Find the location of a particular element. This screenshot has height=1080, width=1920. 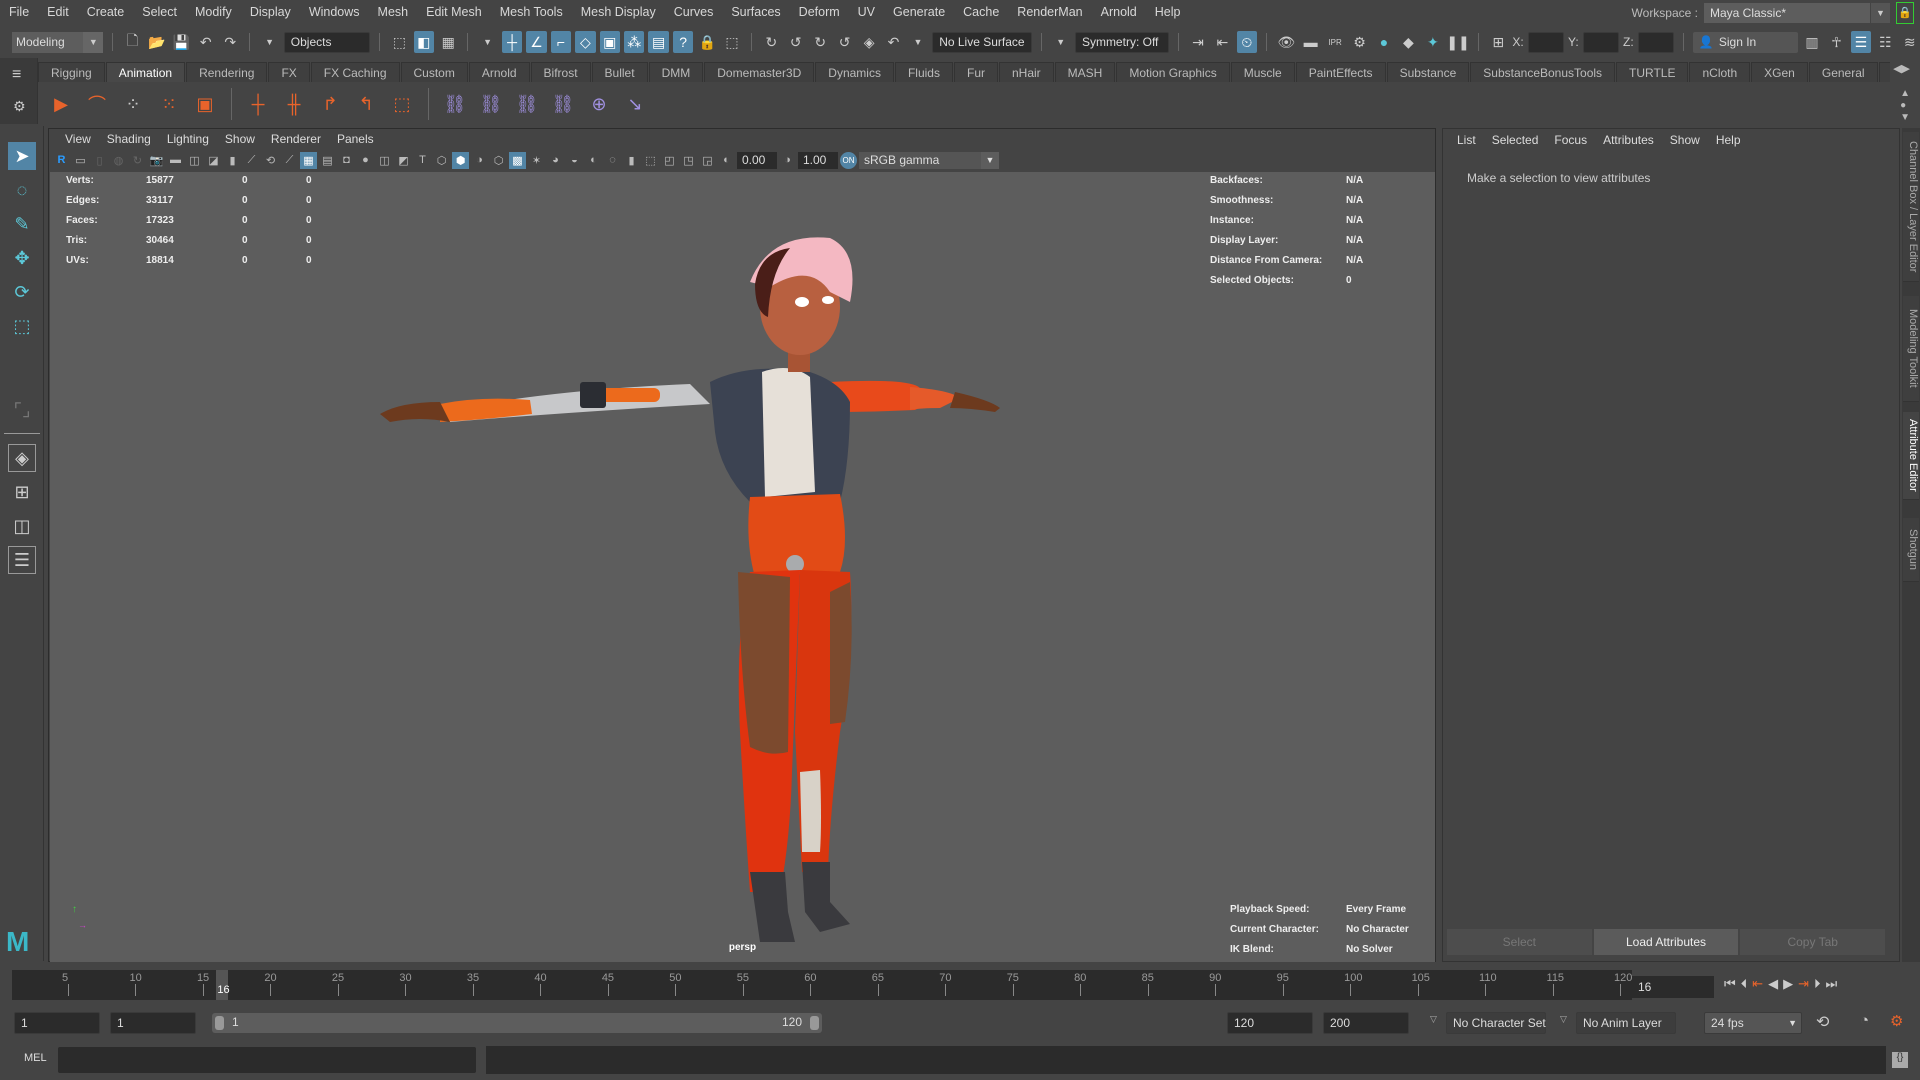

go-to-end-icon: ⏭ is located at coordinates (1832, 984).